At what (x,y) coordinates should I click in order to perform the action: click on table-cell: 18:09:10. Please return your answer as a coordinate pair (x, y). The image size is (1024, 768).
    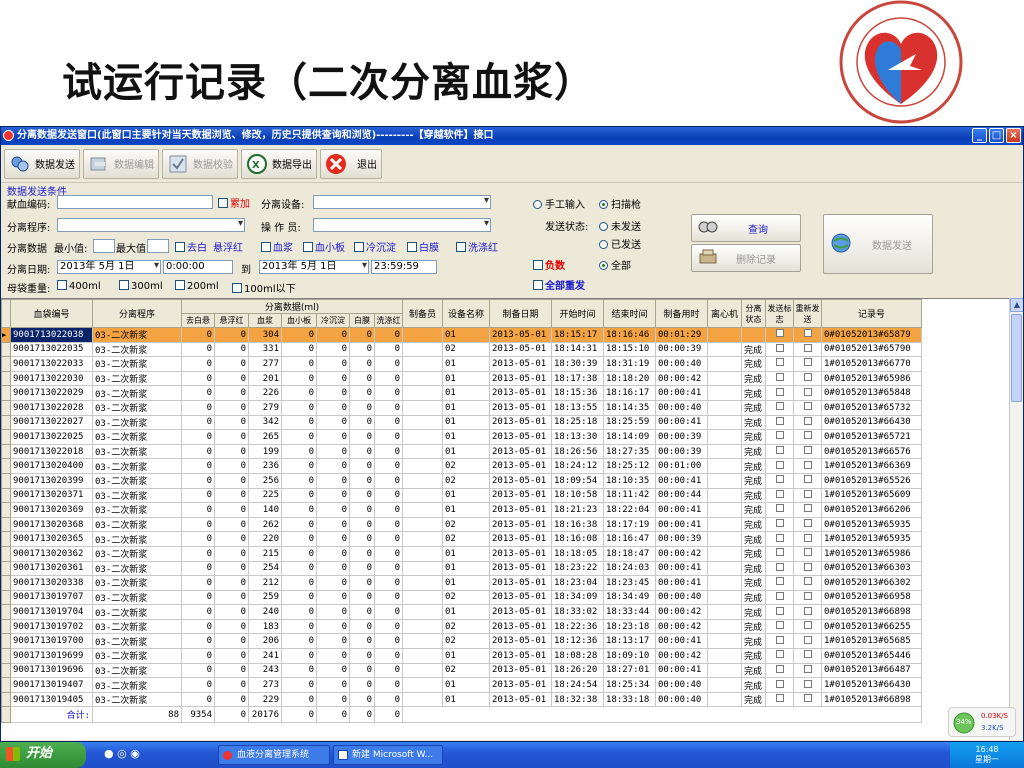
    Looking at the image, I should click on (629, 656).